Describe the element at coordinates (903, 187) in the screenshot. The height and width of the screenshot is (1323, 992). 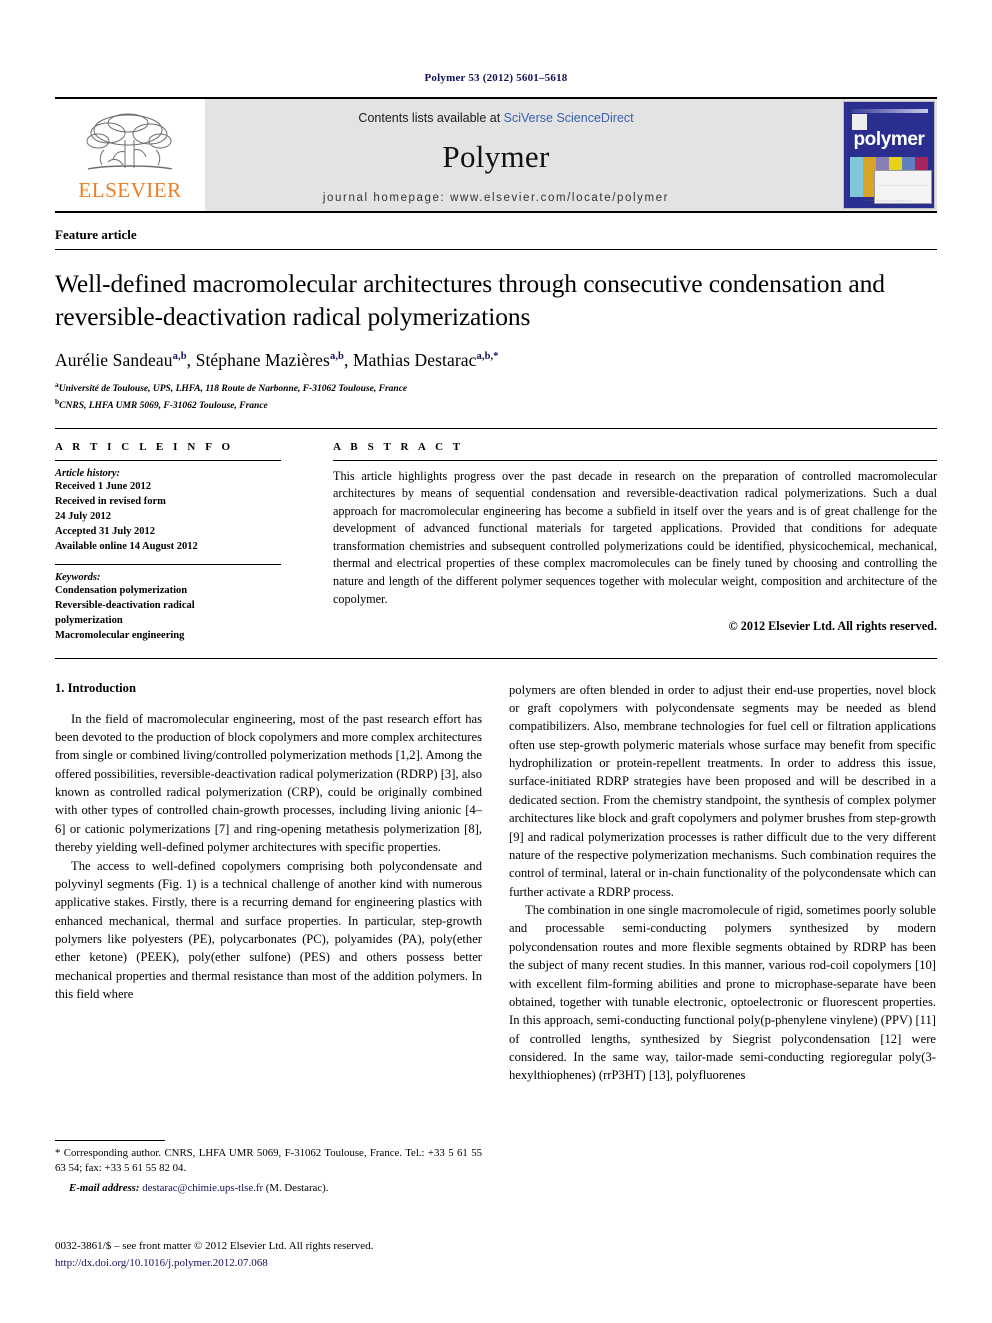
I see `cover-inset-chart-lines` at that location.